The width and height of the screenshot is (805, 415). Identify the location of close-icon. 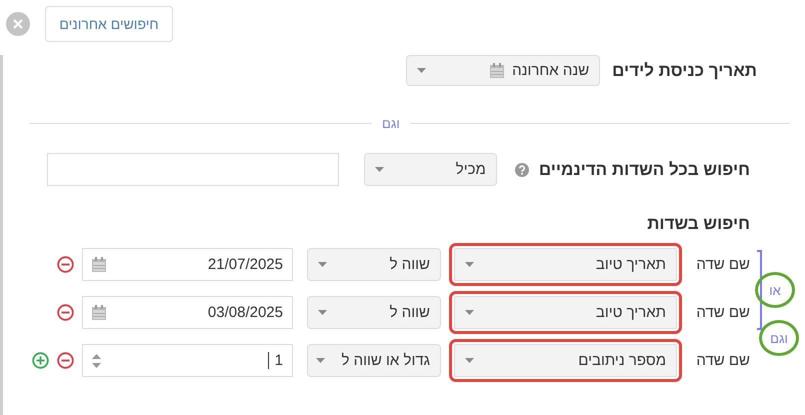
(18, 24).